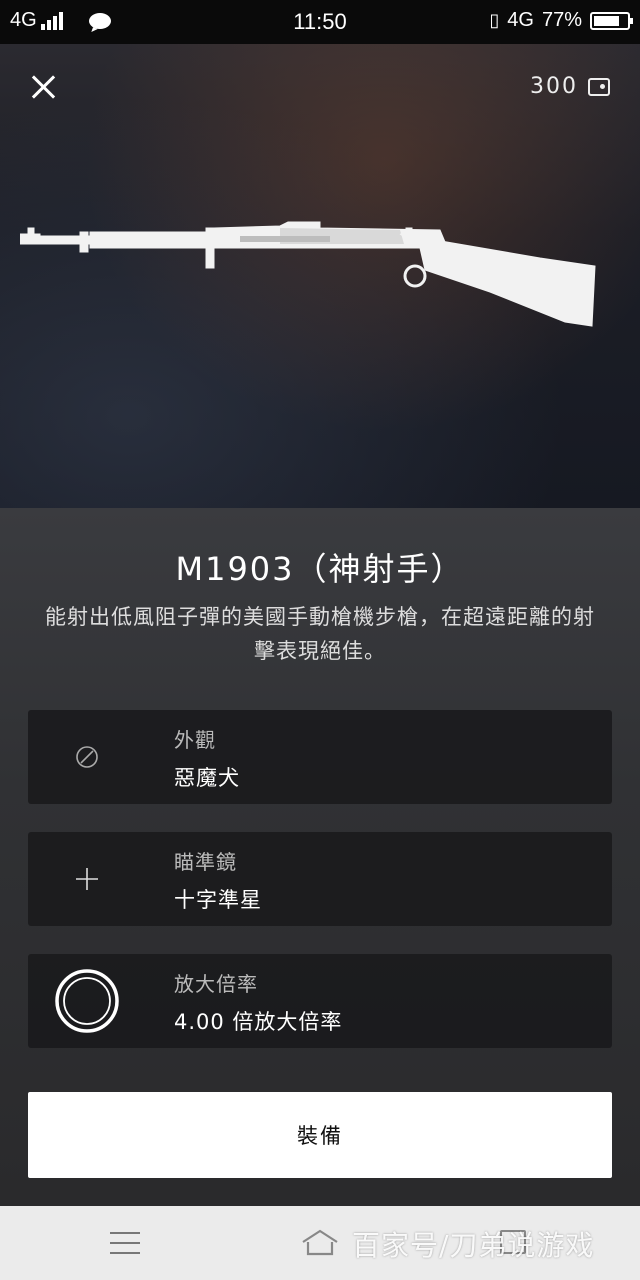 This screenshot has height=1280, width=640. What do you see at coordinates (216, 984) in the screenshot?
I see `option-label: 放大倍率` at bounding box center [216, 984].